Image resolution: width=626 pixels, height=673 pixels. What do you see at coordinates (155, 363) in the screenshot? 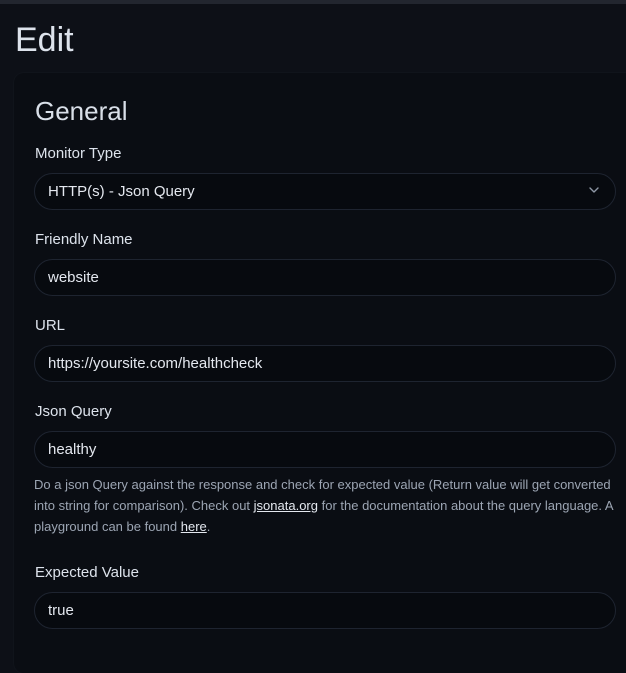
I see `url-value: https://yoursite.com/healthcheck` at bounding box center [155, 363].